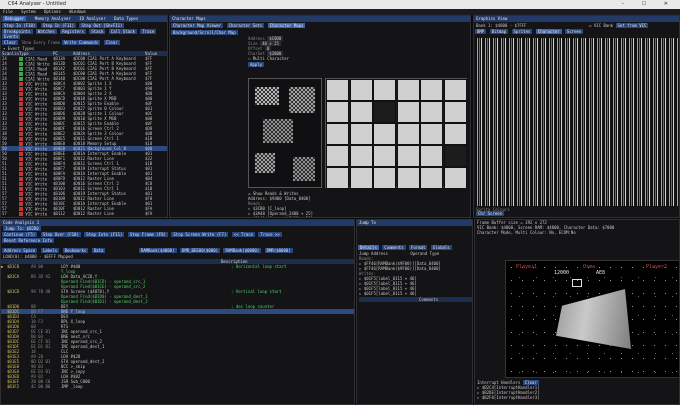  What do you see at coordinates (200, 234) in the screenshot?
I see `stop-screen-write-button: Stop Screen Write (F7)` at bounding box center [200, 234].